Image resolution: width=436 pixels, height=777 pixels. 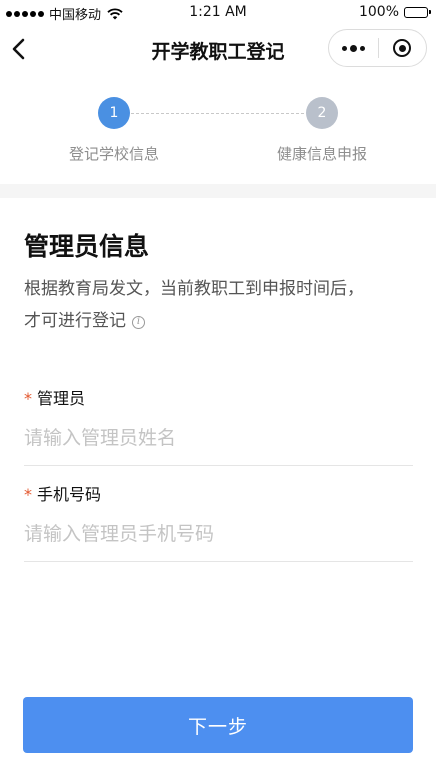 What do you see at coordinates (218, 465) in the screenshot?
I see `admin-name-underline` at bounding box center [218, 465].